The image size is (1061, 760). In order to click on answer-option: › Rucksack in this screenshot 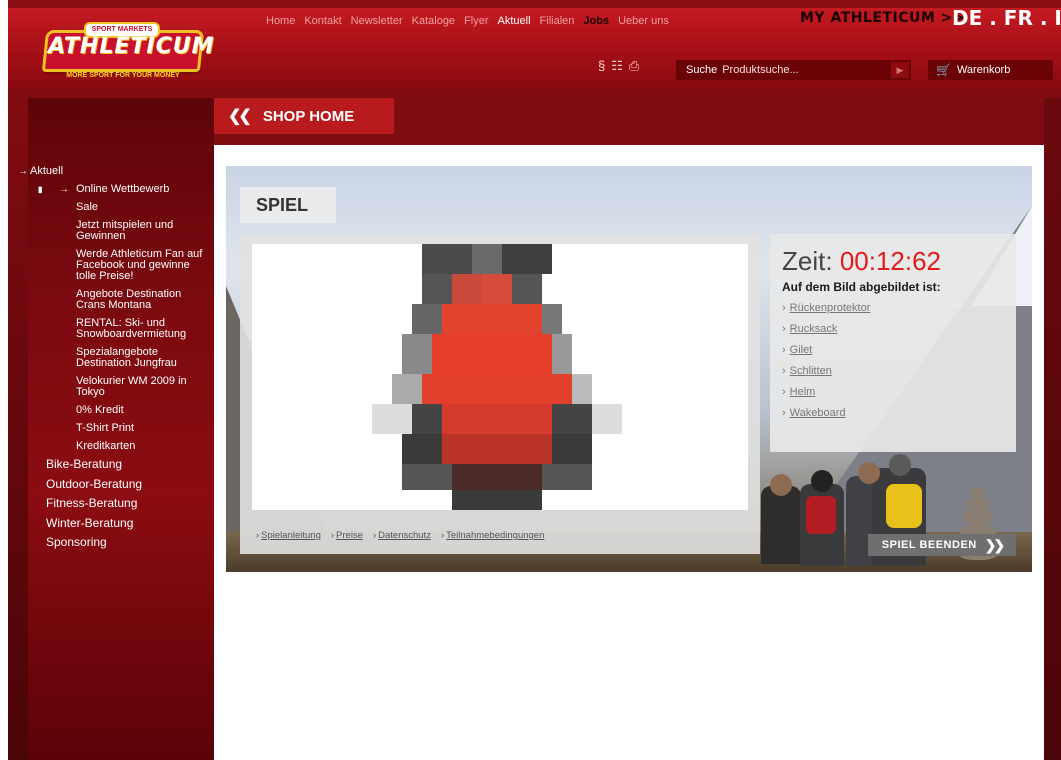, I will do `click(826, 329)`.